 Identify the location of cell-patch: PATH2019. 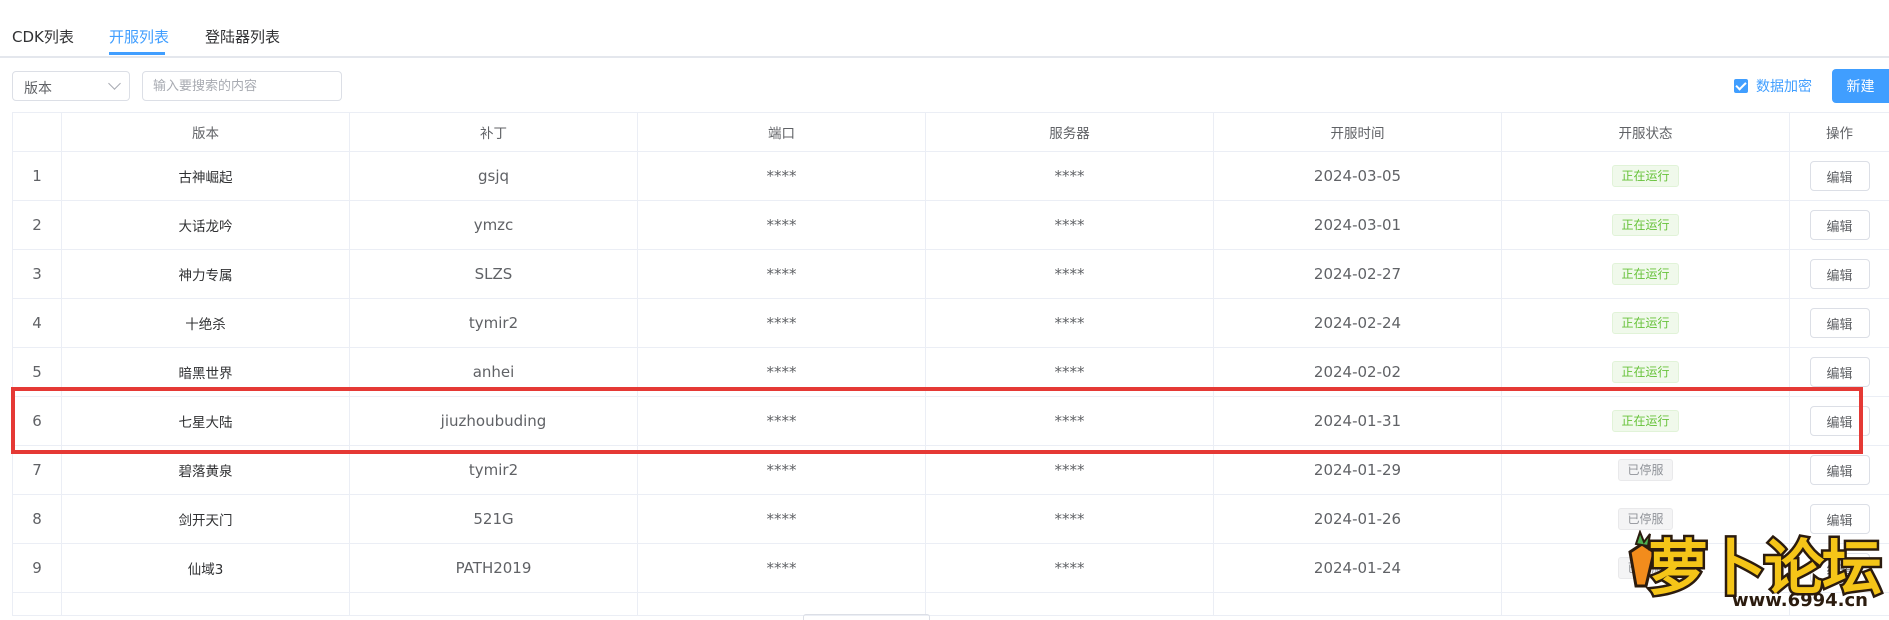
(494, 568).